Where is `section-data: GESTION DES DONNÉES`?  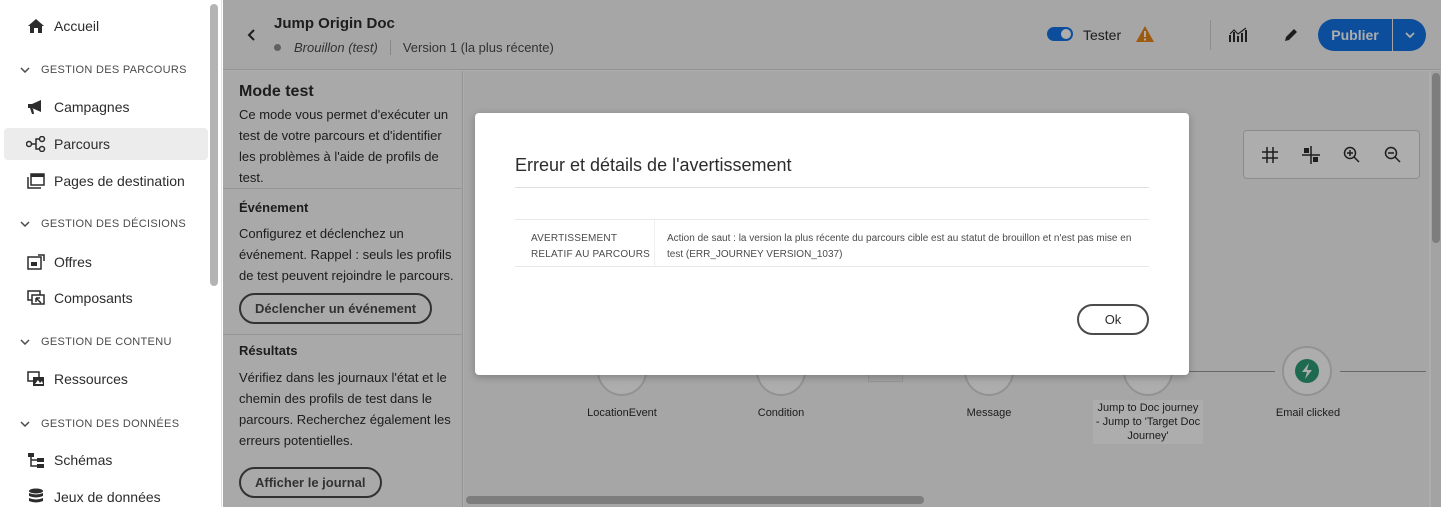 section-data: GESTION DES DONNÉES is located at coordinates (99, 424).